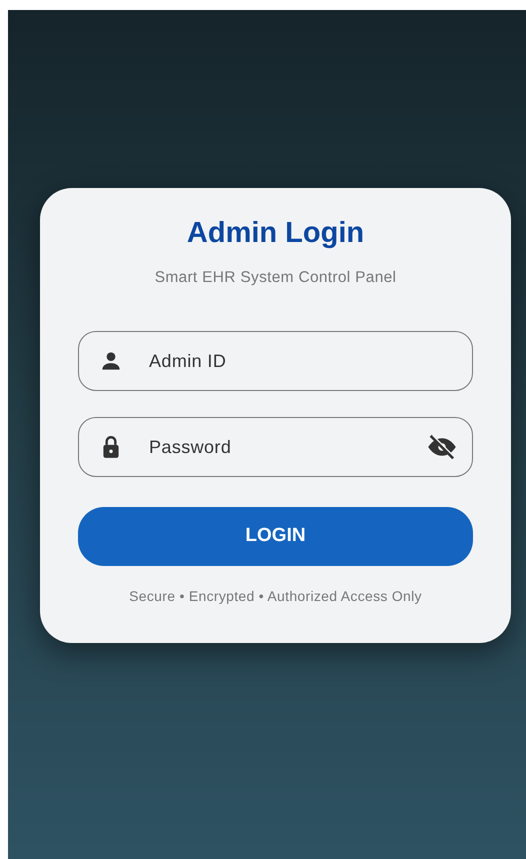 The width and height of the screenshot is (526, 859). What do you see at coordinates (276, 234) in the screenshot?
I see `card-title: Admin Login` at bounding box center [276, 234].